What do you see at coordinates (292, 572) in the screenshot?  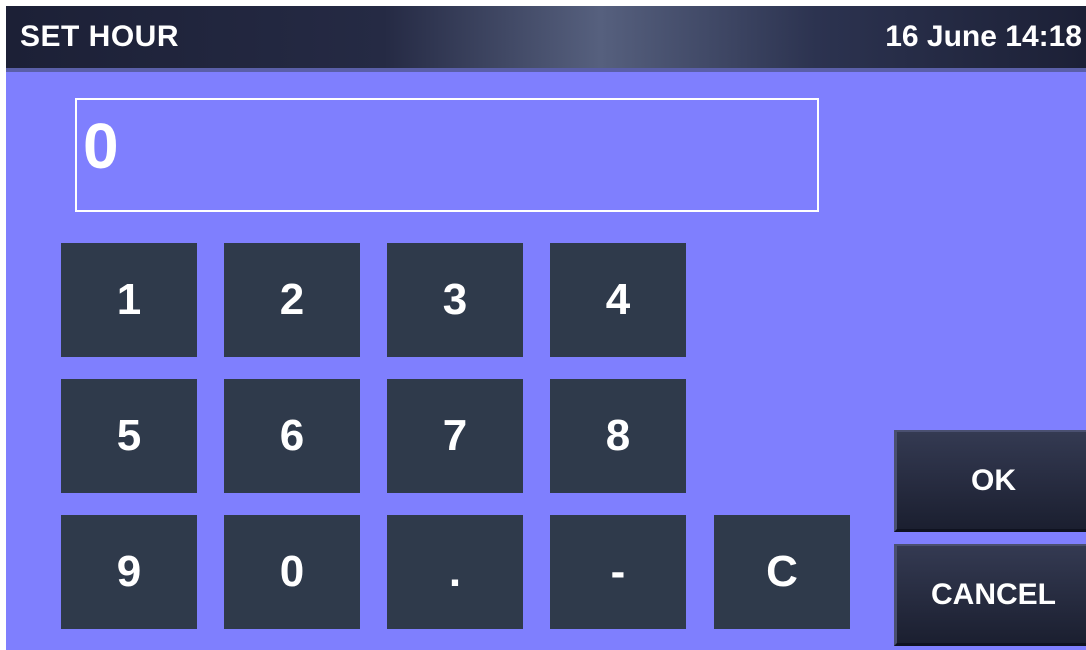 I see `key-0-button: 0` at bounding box center [292, 572].